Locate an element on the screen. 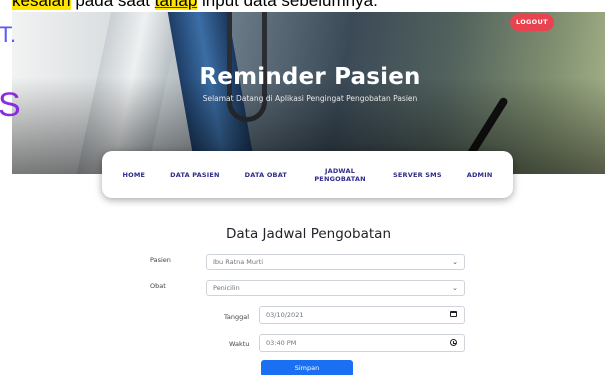  nav-item-server-sms: SERVER SMS is located at coordinates (417, 175).